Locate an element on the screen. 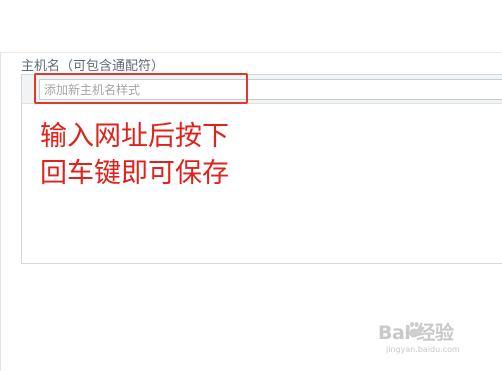 This screenshot has width=502, height=371. left-border is located at coordinates (0, 211).